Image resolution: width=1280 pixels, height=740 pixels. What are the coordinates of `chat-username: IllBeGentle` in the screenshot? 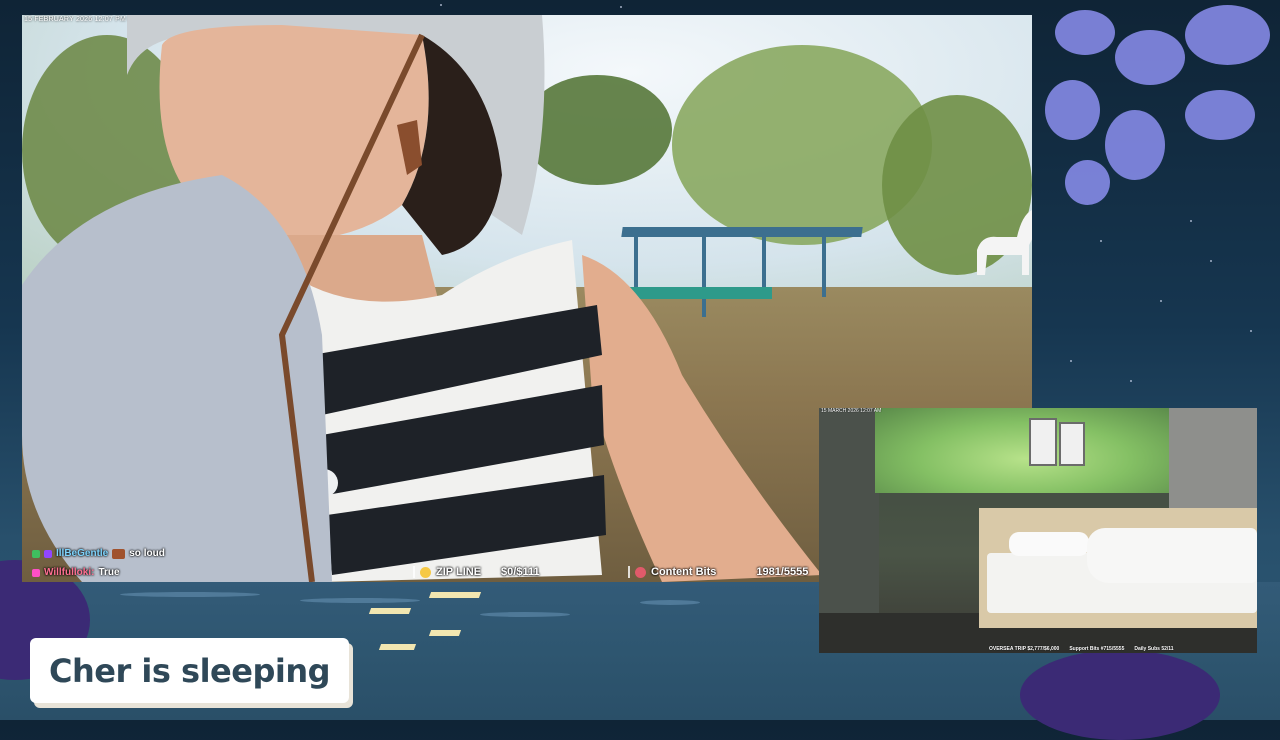 It's located at (82, 553).